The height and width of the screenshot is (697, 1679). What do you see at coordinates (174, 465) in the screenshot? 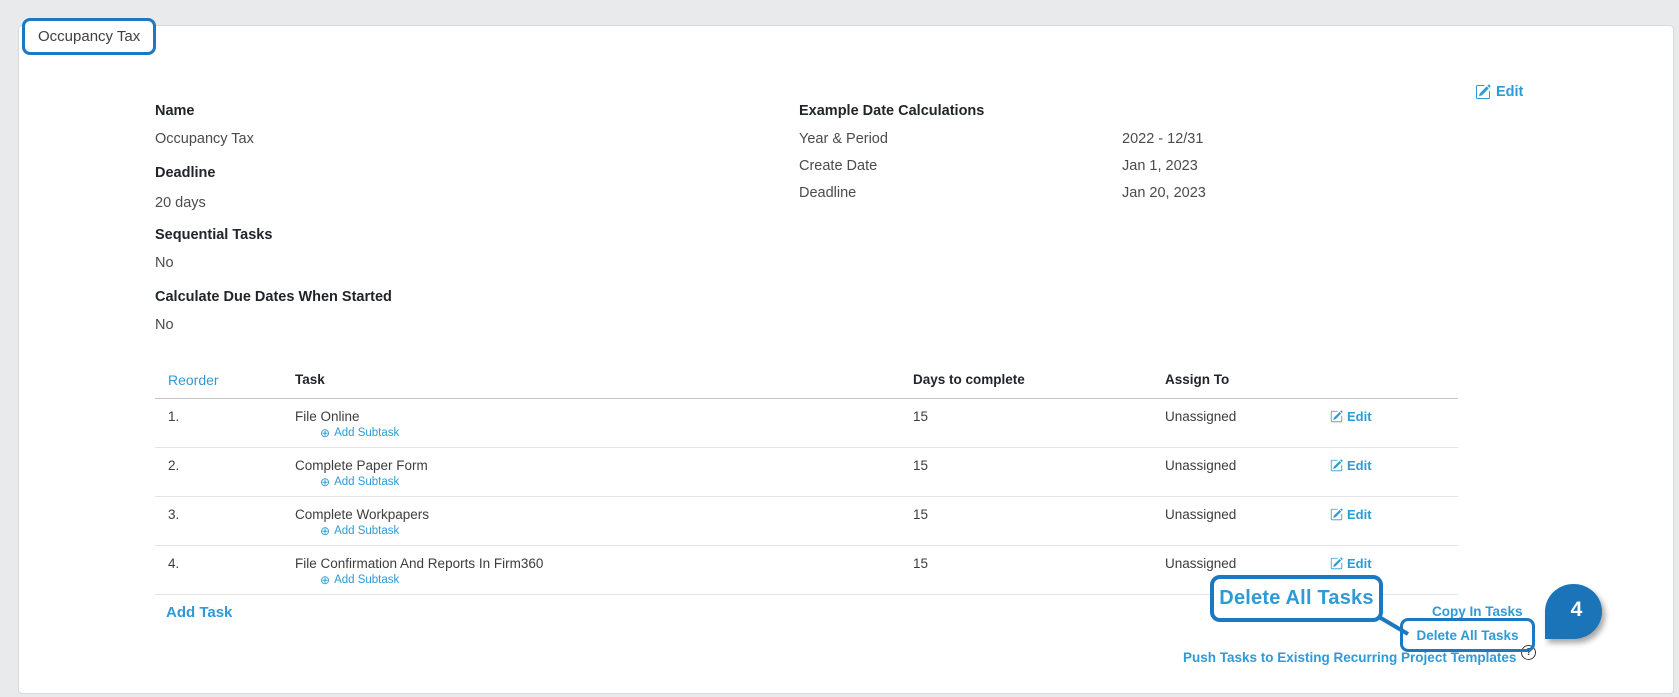
I see `task-row-number: 2.` at bounding box center [174, 465].